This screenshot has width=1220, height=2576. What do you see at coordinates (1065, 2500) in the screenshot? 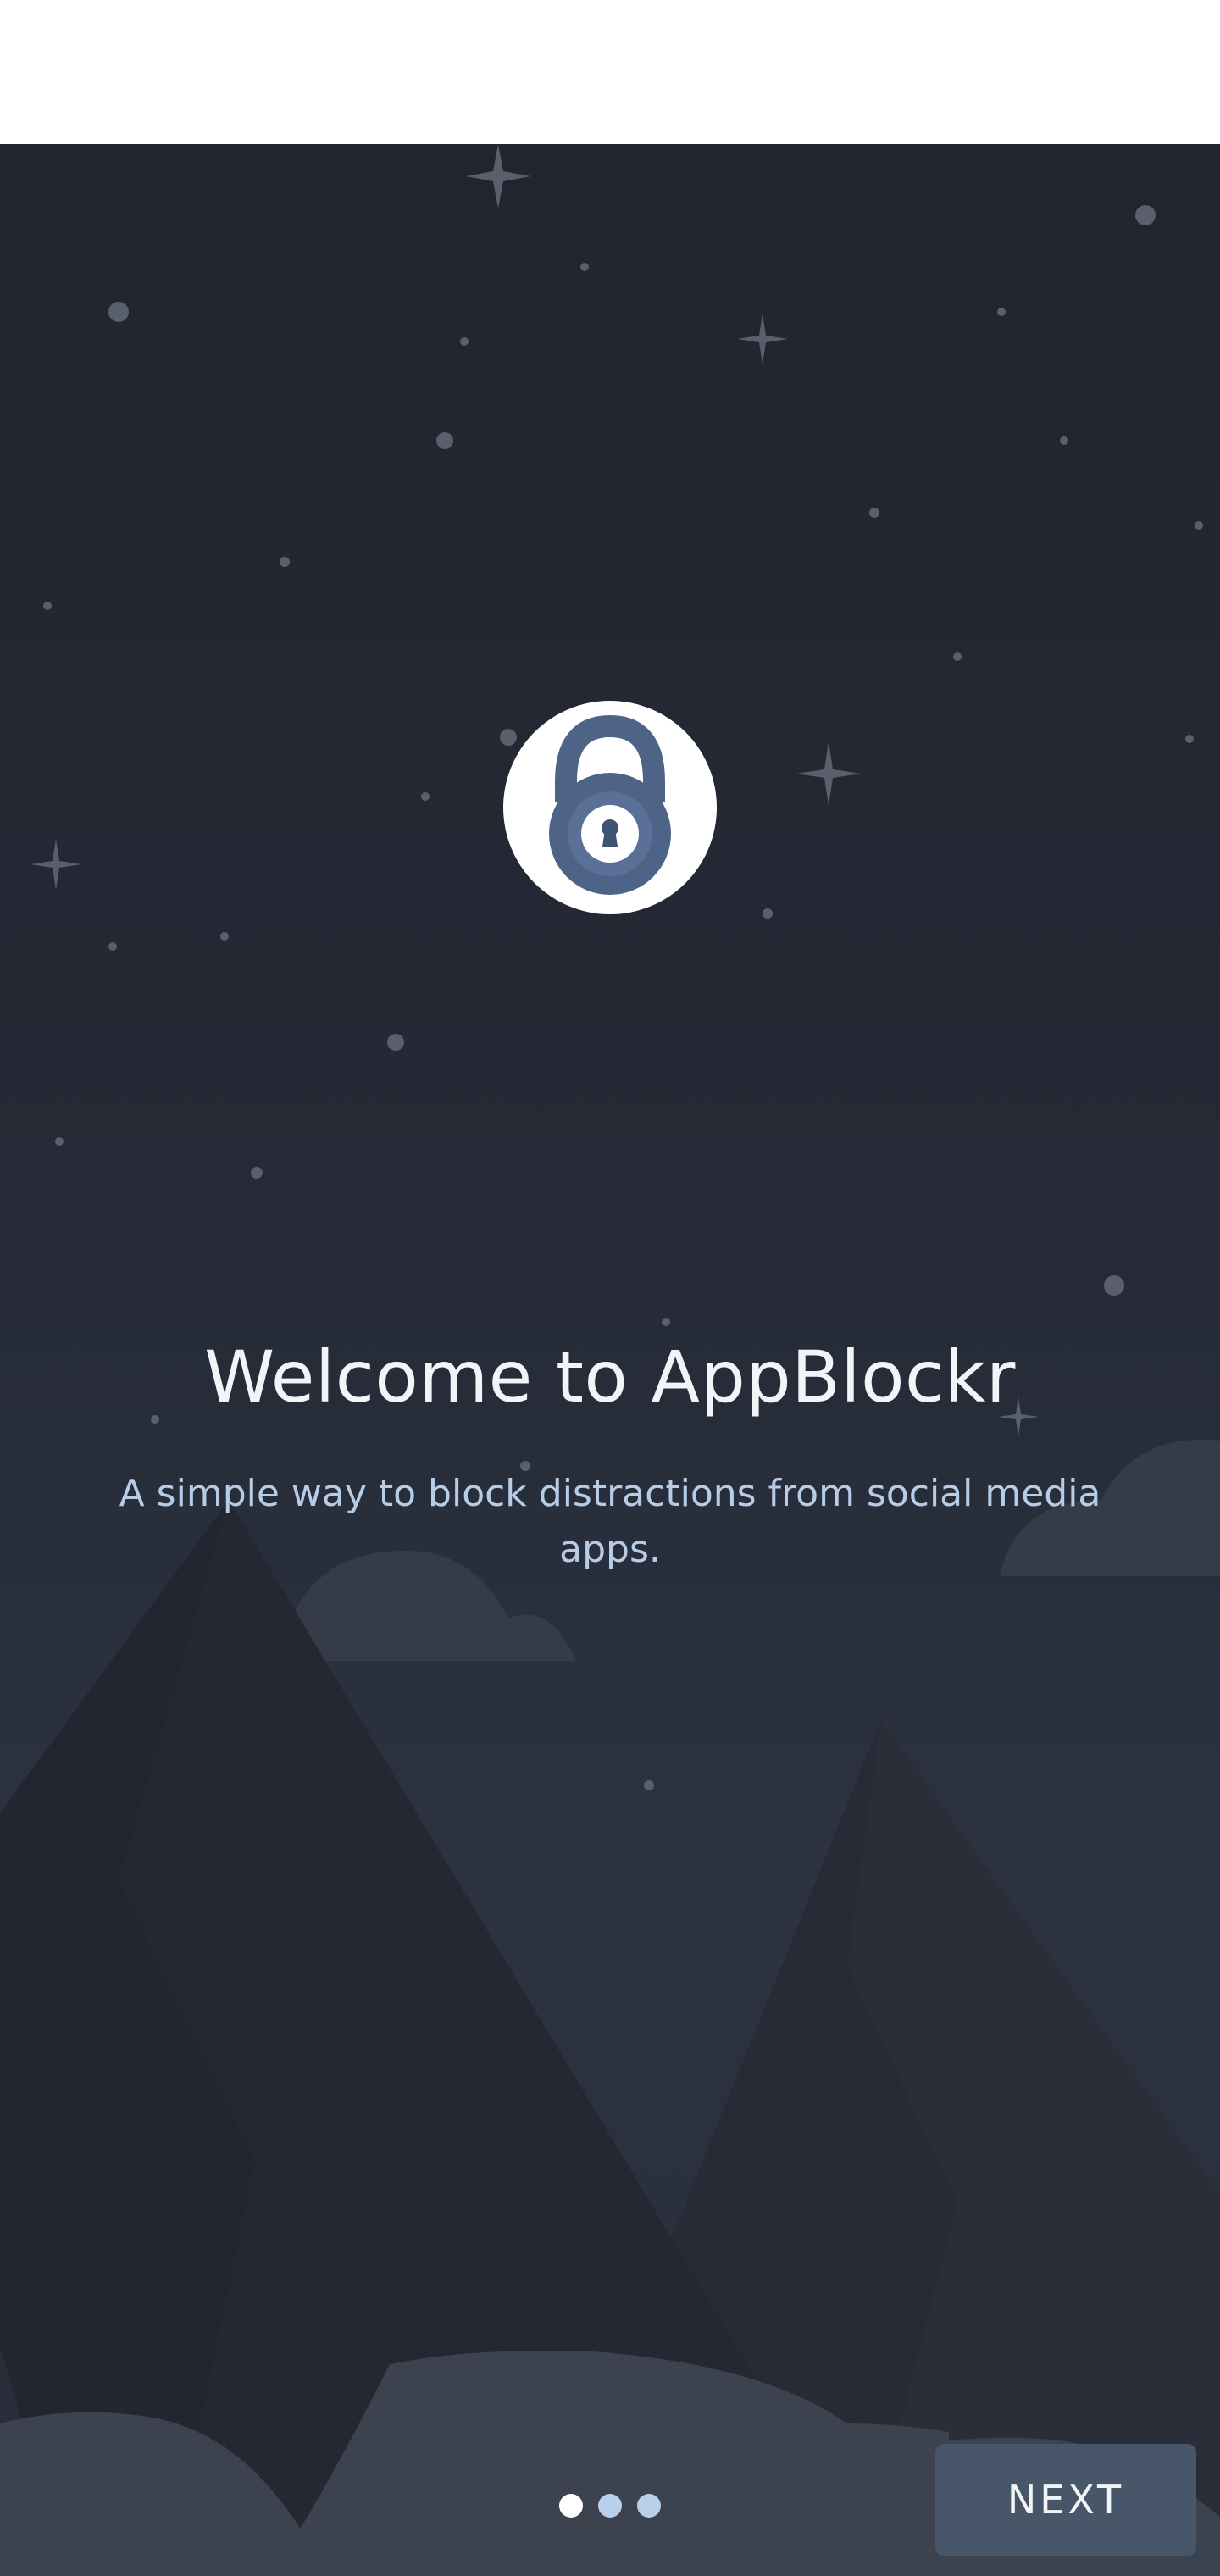
I see `next-button: NEXT` at bounding box center [1065, 2500].